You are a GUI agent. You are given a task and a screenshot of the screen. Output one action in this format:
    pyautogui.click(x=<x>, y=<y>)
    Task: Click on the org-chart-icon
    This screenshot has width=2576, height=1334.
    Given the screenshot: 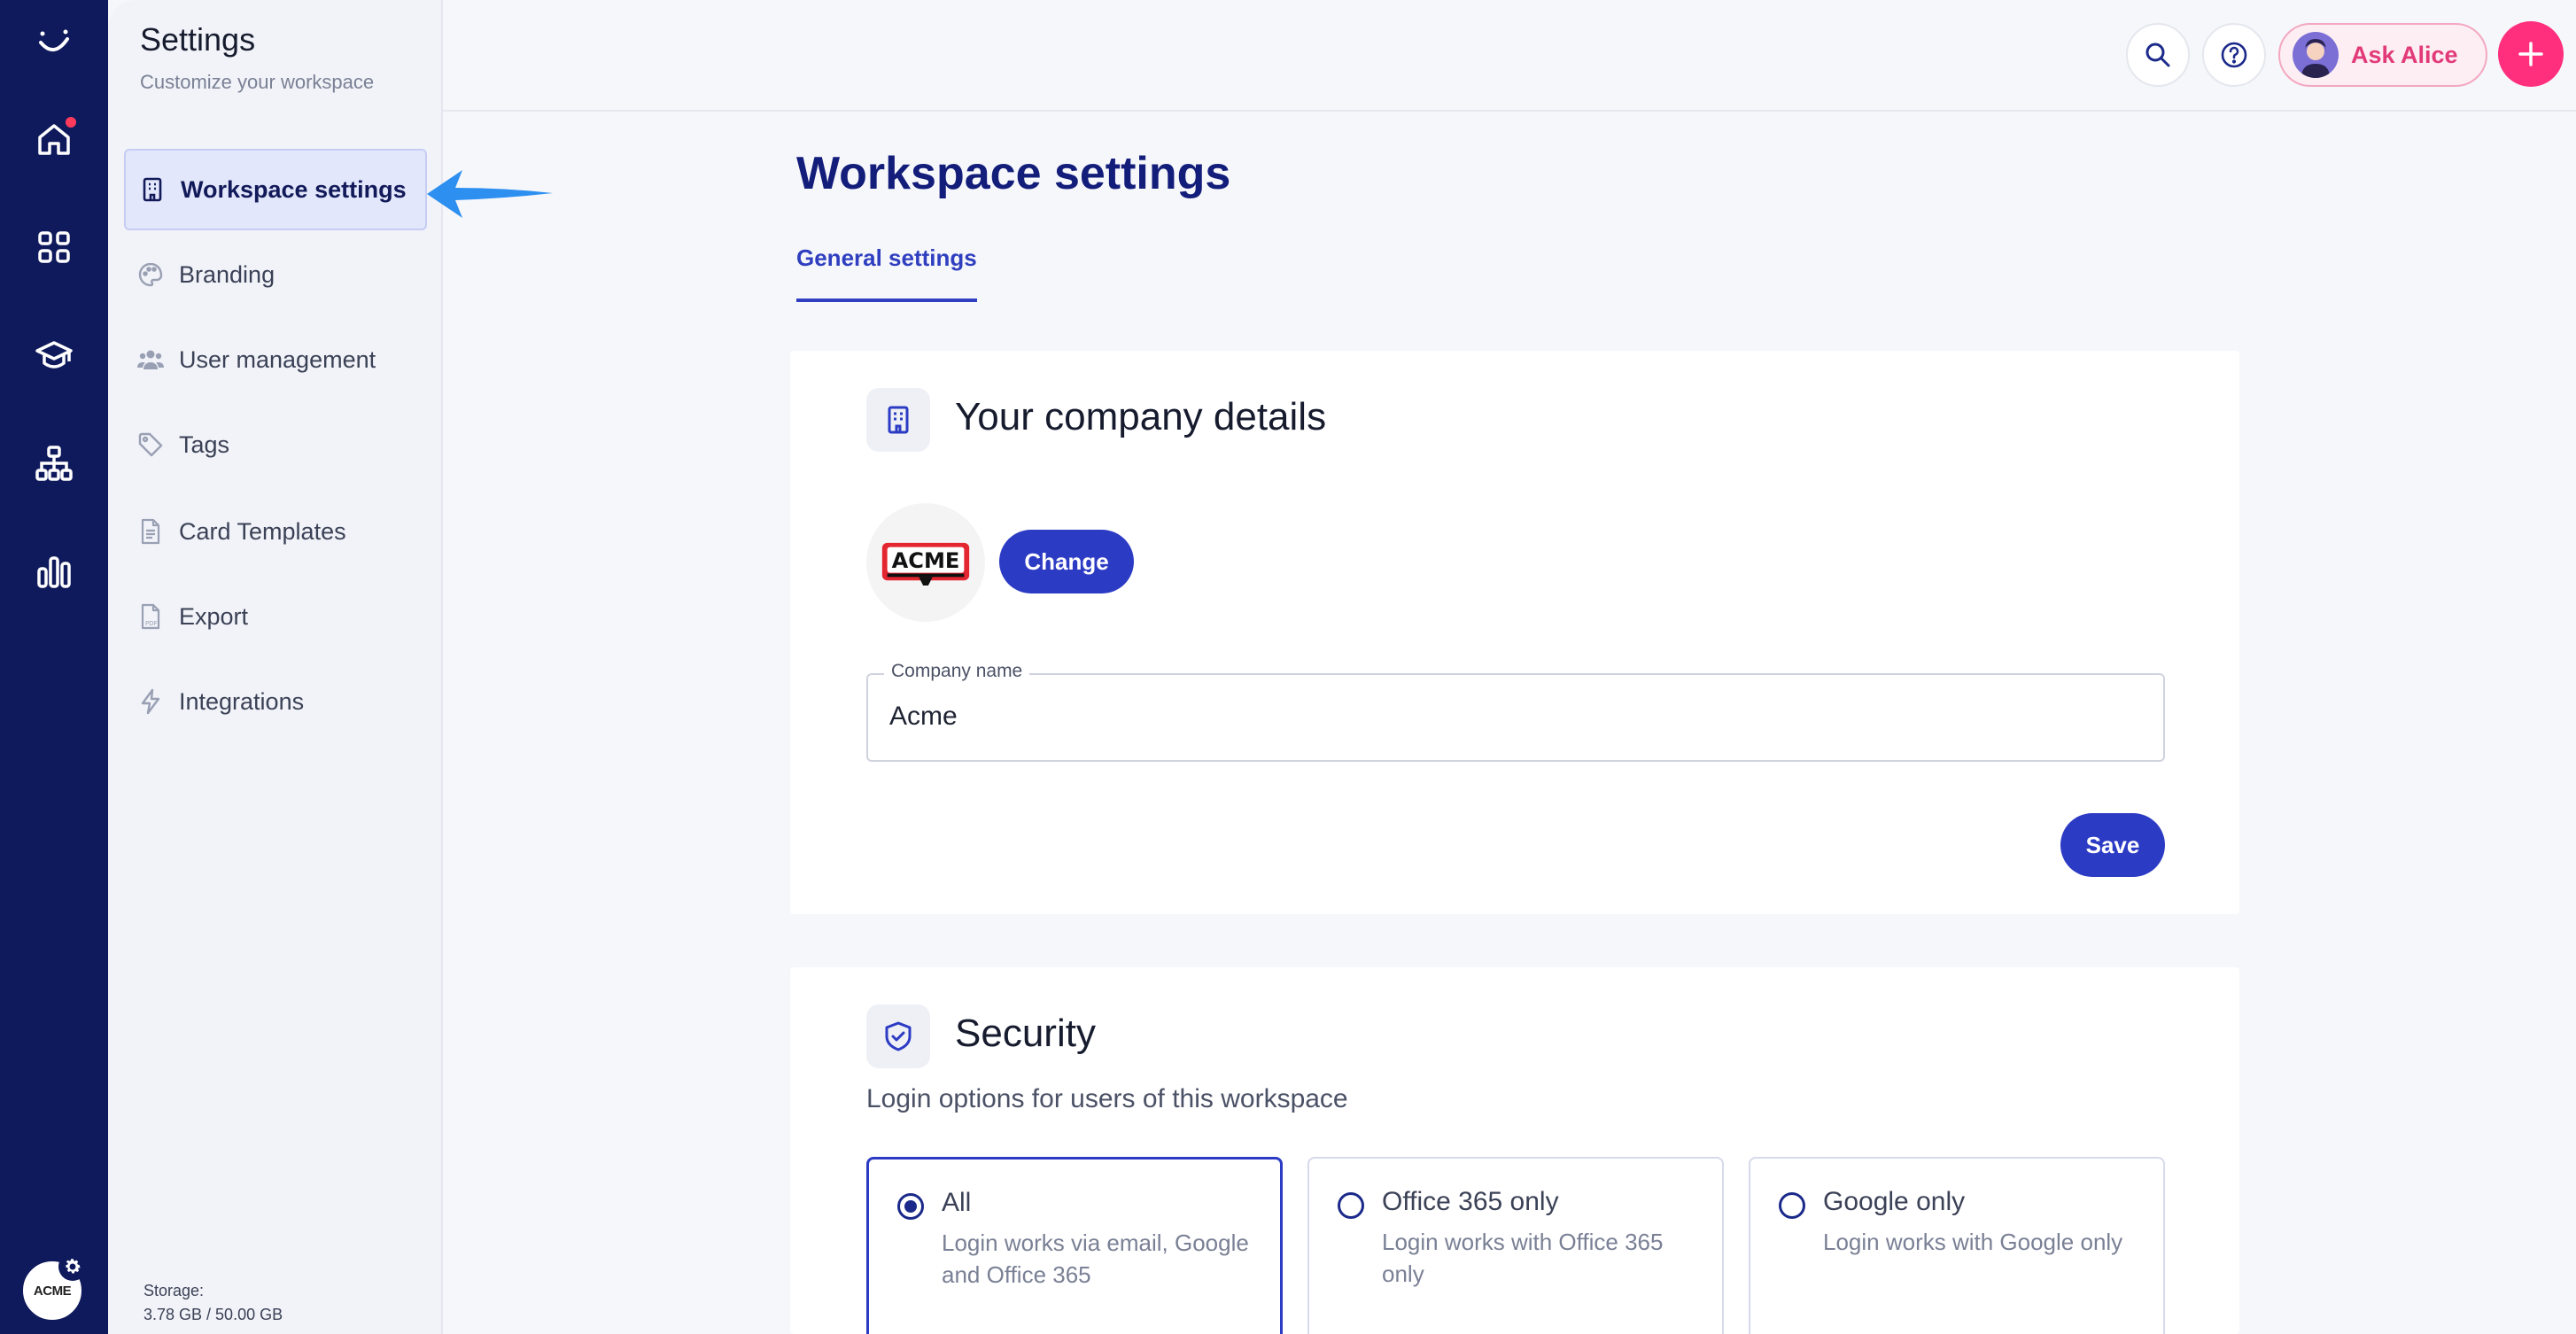 What is the action you would take?
    pyautogui.click(x=54, y=463)
    